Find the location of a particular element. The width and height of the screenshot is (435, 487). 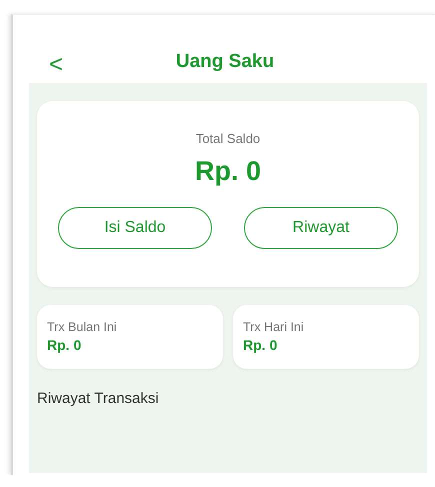

balance-label: Total Saldo is located at coordinates (228, 138).